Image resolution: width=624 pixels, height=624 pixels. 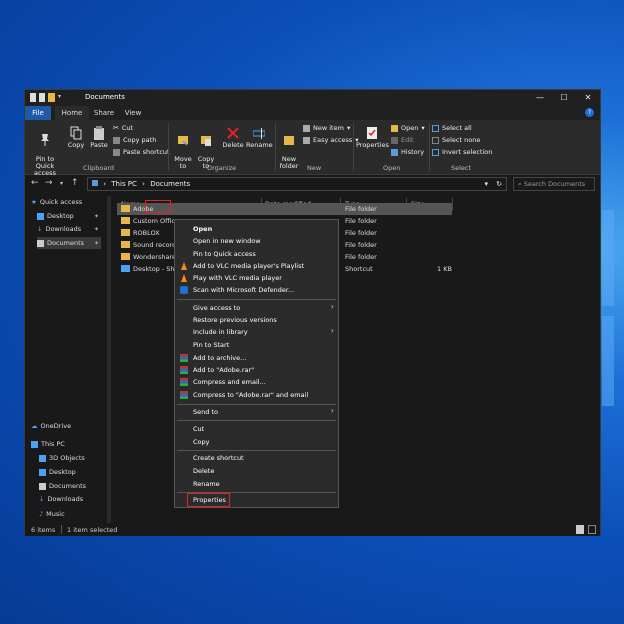 I want to click on search-input: ⌕ Search Documents, so click(x=554, y=184).